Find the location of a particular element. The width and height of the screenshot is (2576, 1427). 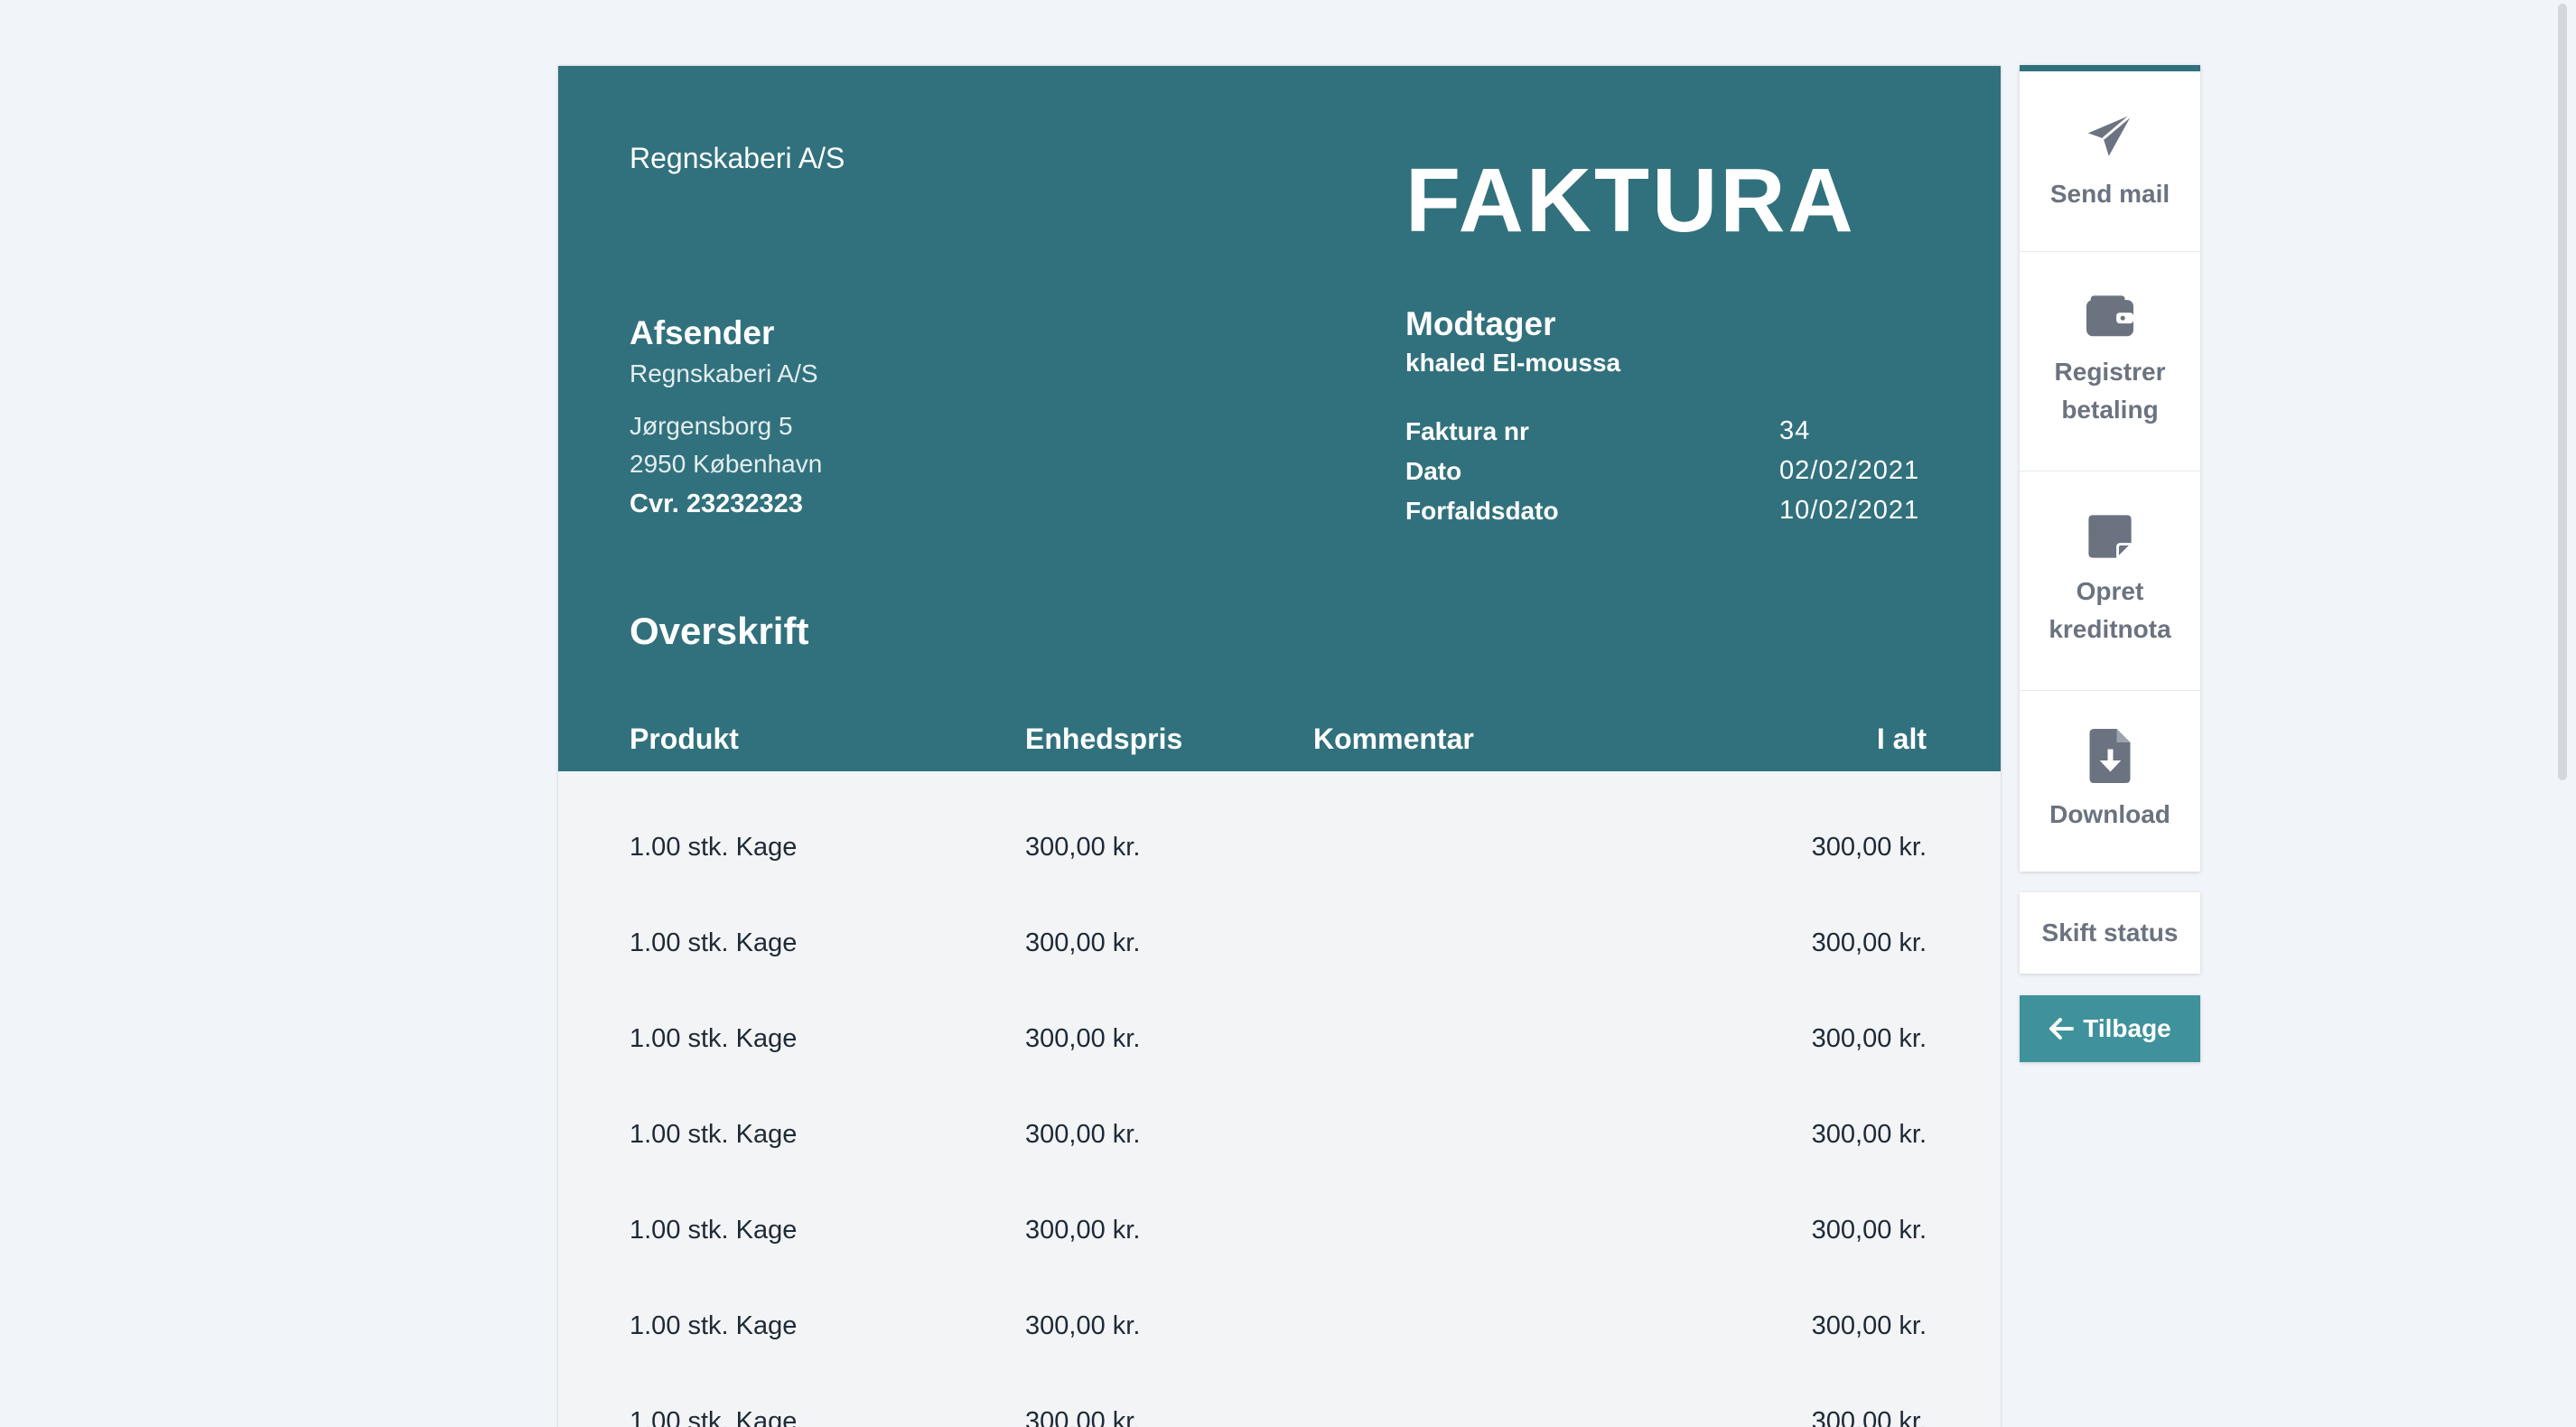

recipient-name: khaled El-moussa is located at coordinates (1513, 363).